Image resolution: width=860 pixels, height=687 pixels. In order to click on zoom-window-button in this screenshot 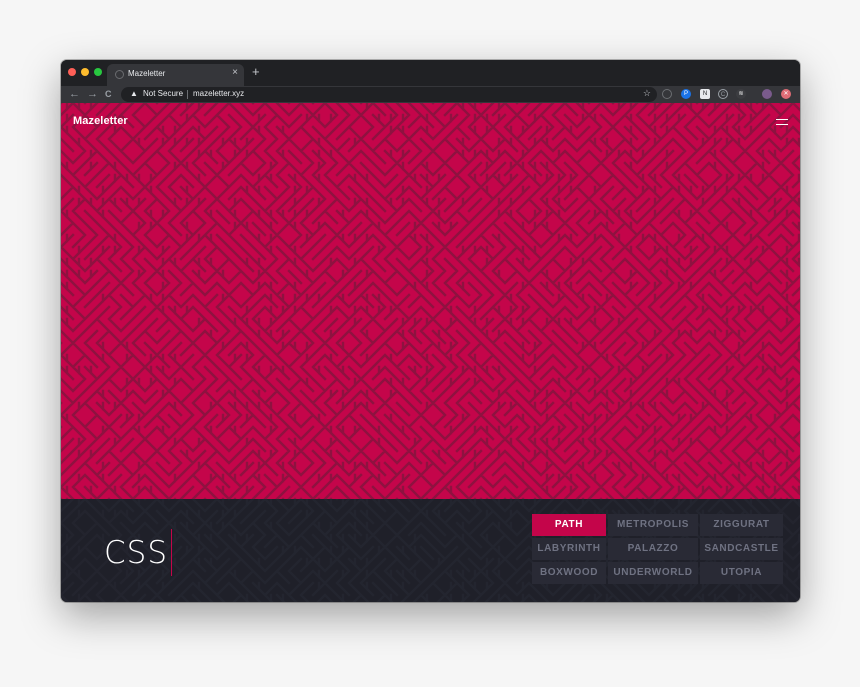, I will do `click(98, 72)`.